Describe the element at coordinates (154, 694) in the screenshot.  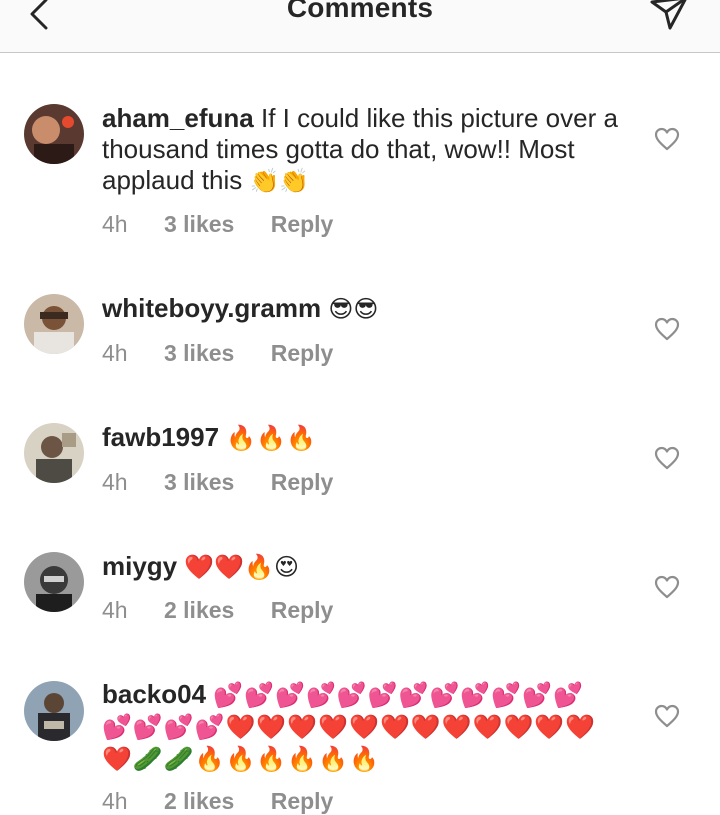
I see `comment-username: backo04` at that location.